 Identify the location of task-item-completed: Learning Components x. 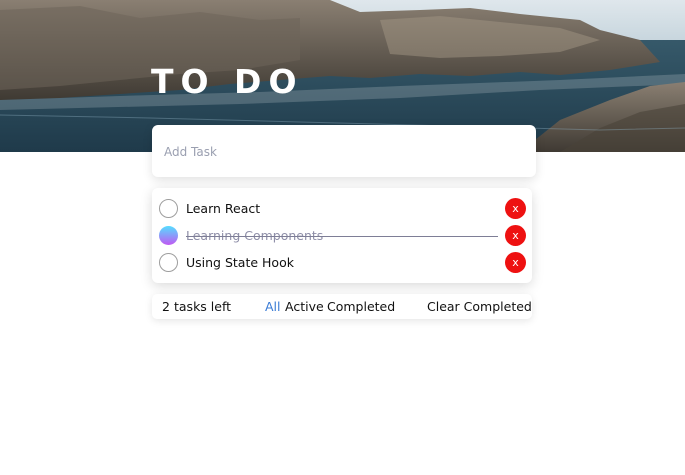
(342, 236).